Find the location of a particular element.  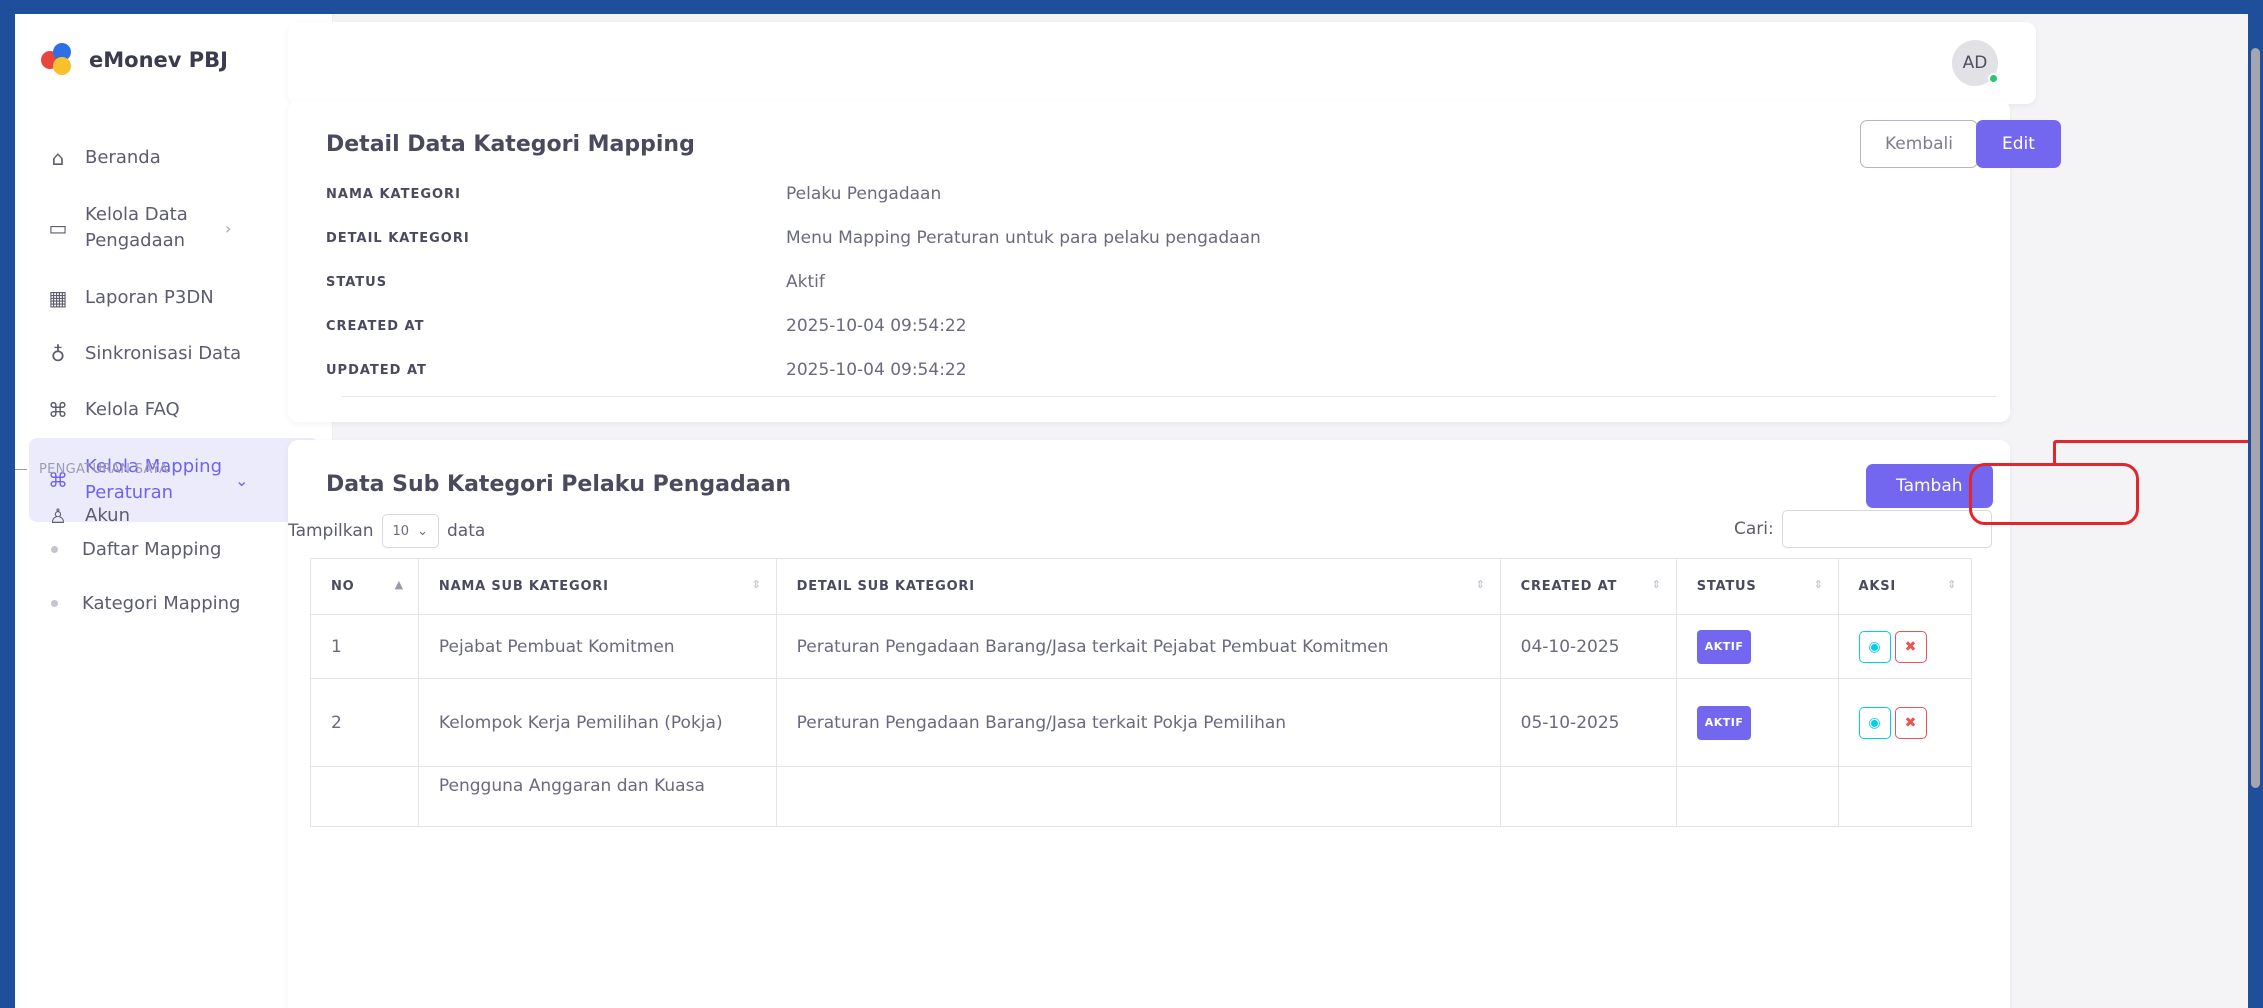

detail-value: 2025-10-04 09:54:22 is located at coordinates (876, 370).